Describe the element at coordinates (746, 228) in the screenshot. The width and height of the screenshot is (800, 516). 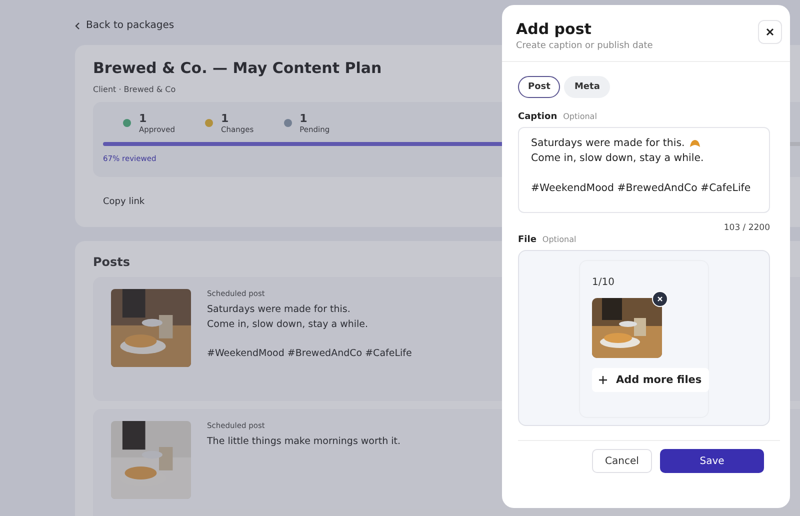
I see `character-counter: 103 / 2200` at that location.